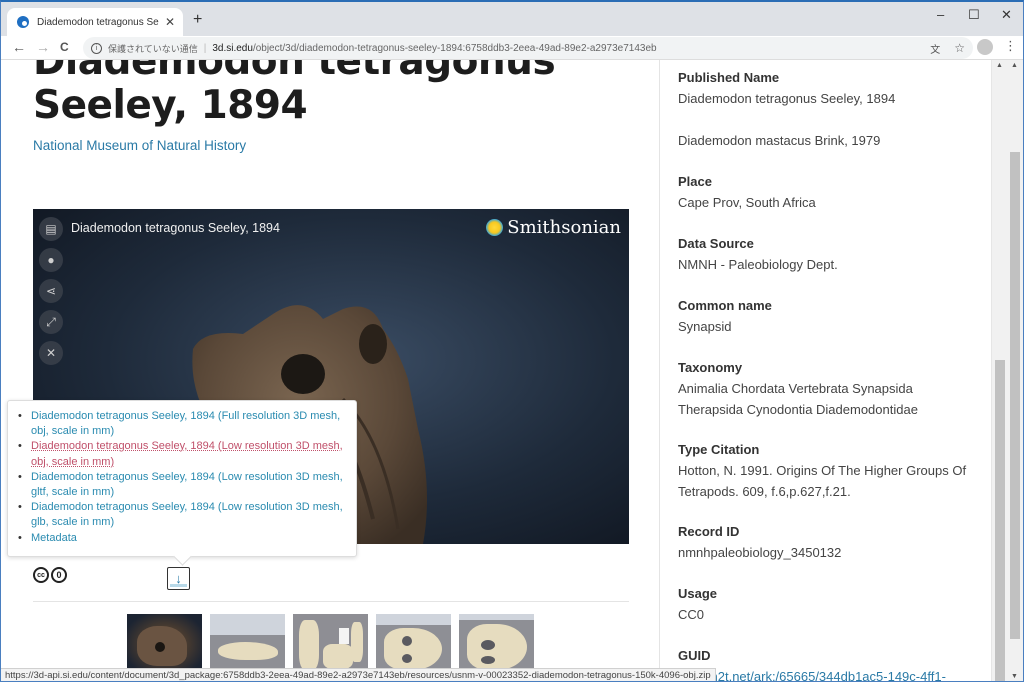 The image size is (1024, 682). I want to click on document-icon: ▤, so click(51, 229).